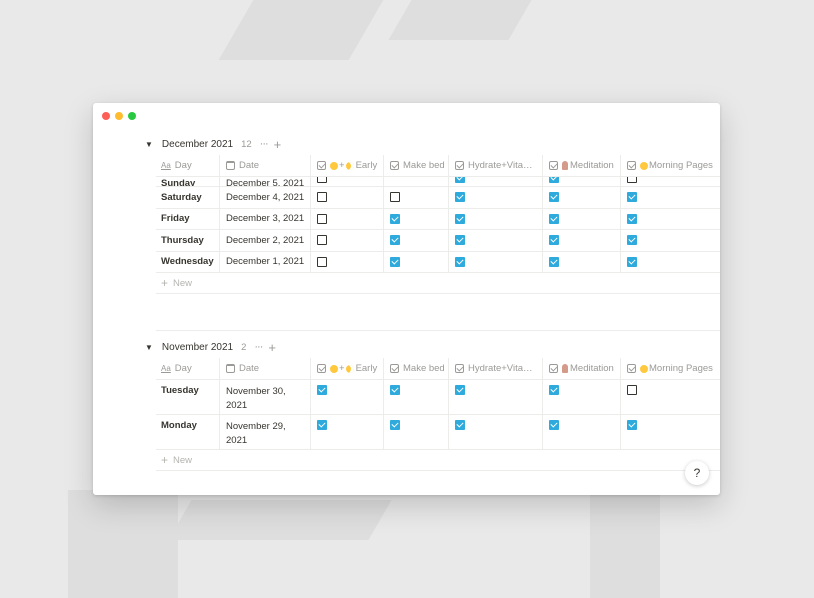 This screenshot has width=814, height=598. I want to click on minimize-window-button, so click(119, 116).